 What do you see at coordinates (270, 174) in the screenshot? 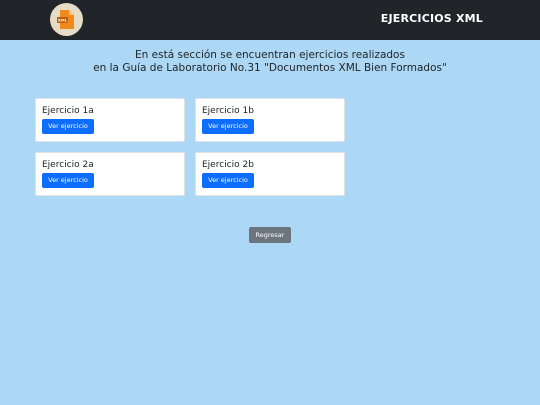
I see `card-ejercicio-2b: Ejercicio 2b Ver ejercicio` at bounding box center [270, 174].